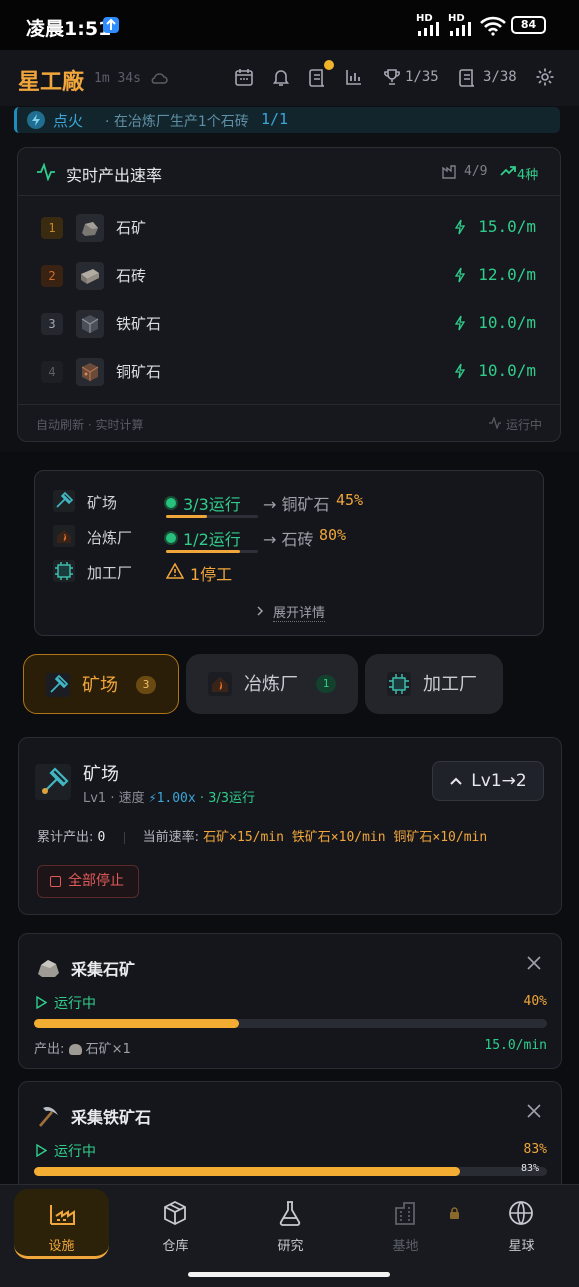  I want to click on play-icon, so click(41, 1150).